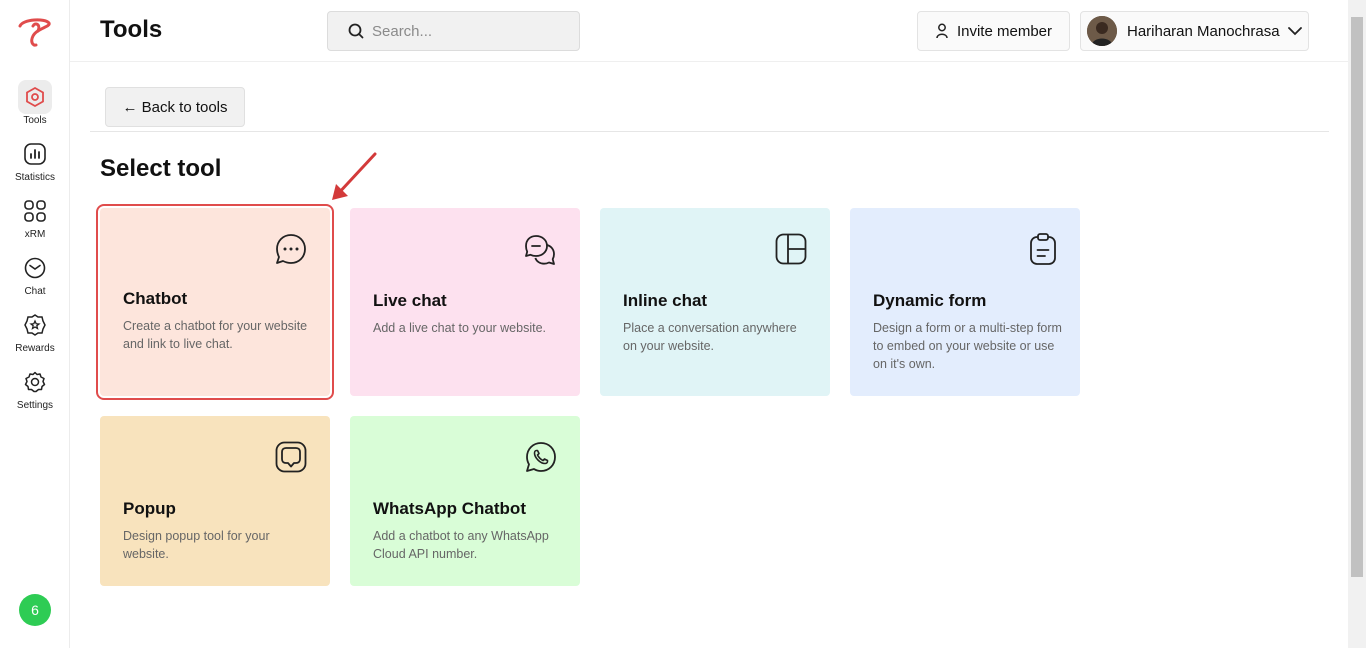  What do you see at coordinates (1043, 249) in the screenshot?
I see `clipboard-icon` at bounding box center [1043, 249].